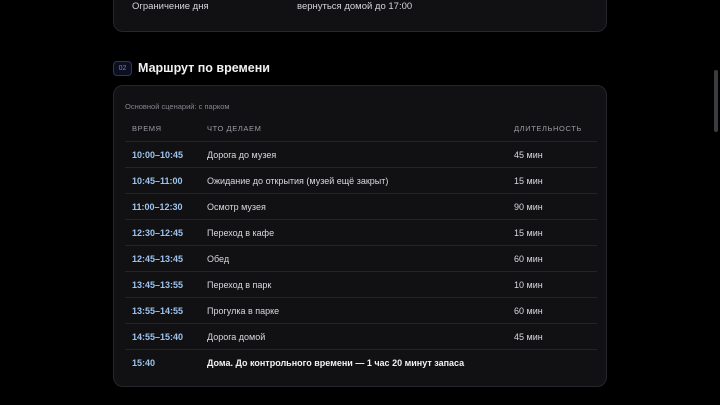  What do you see at coordinates (204, 68) in the screenshot?
I see `section-title: Маршрут по времени` at bounding box center [204, 68].